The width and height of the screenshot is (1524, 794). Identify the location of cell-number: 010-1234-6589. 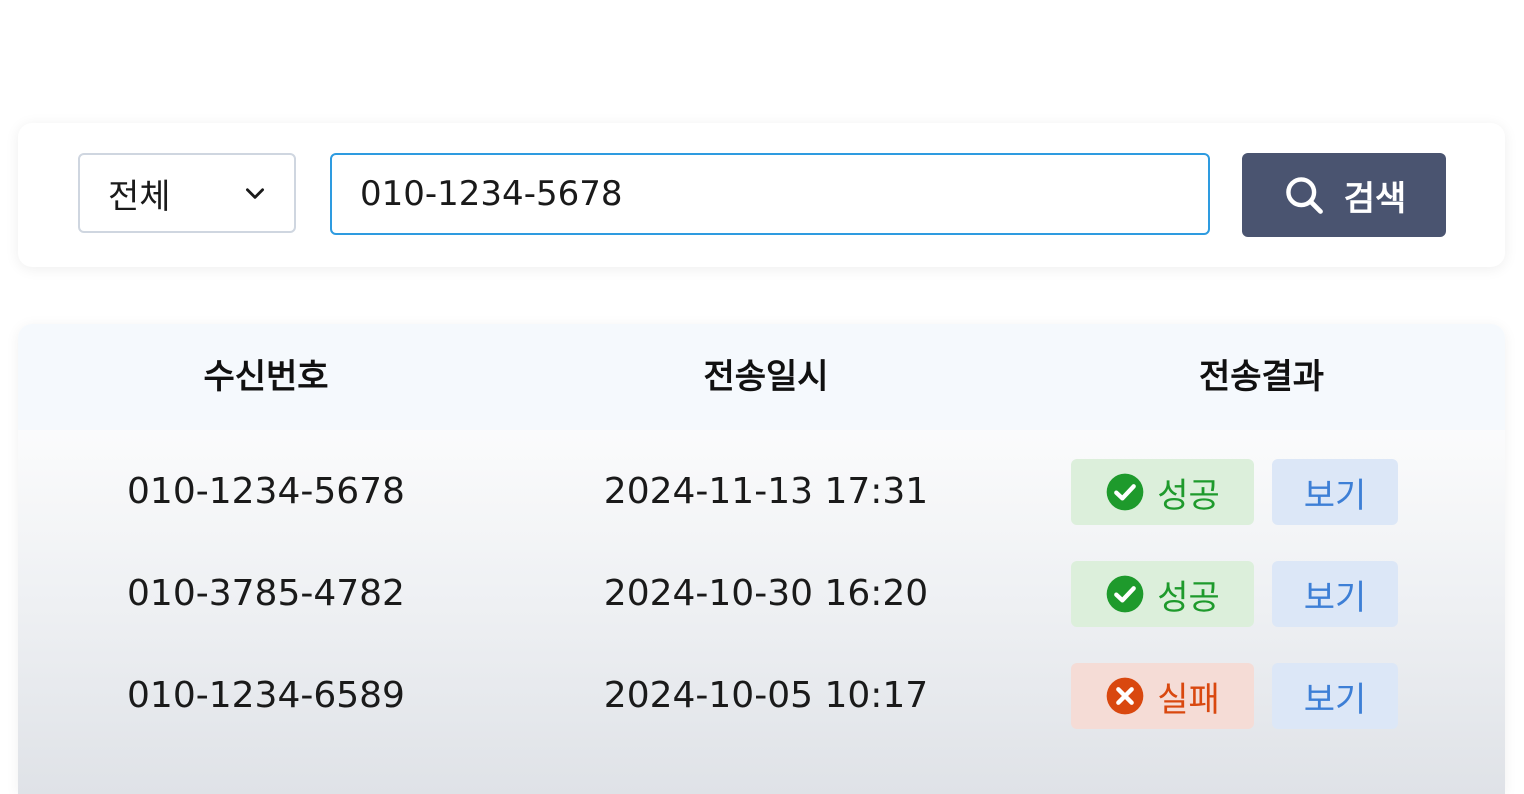
(266, 695).